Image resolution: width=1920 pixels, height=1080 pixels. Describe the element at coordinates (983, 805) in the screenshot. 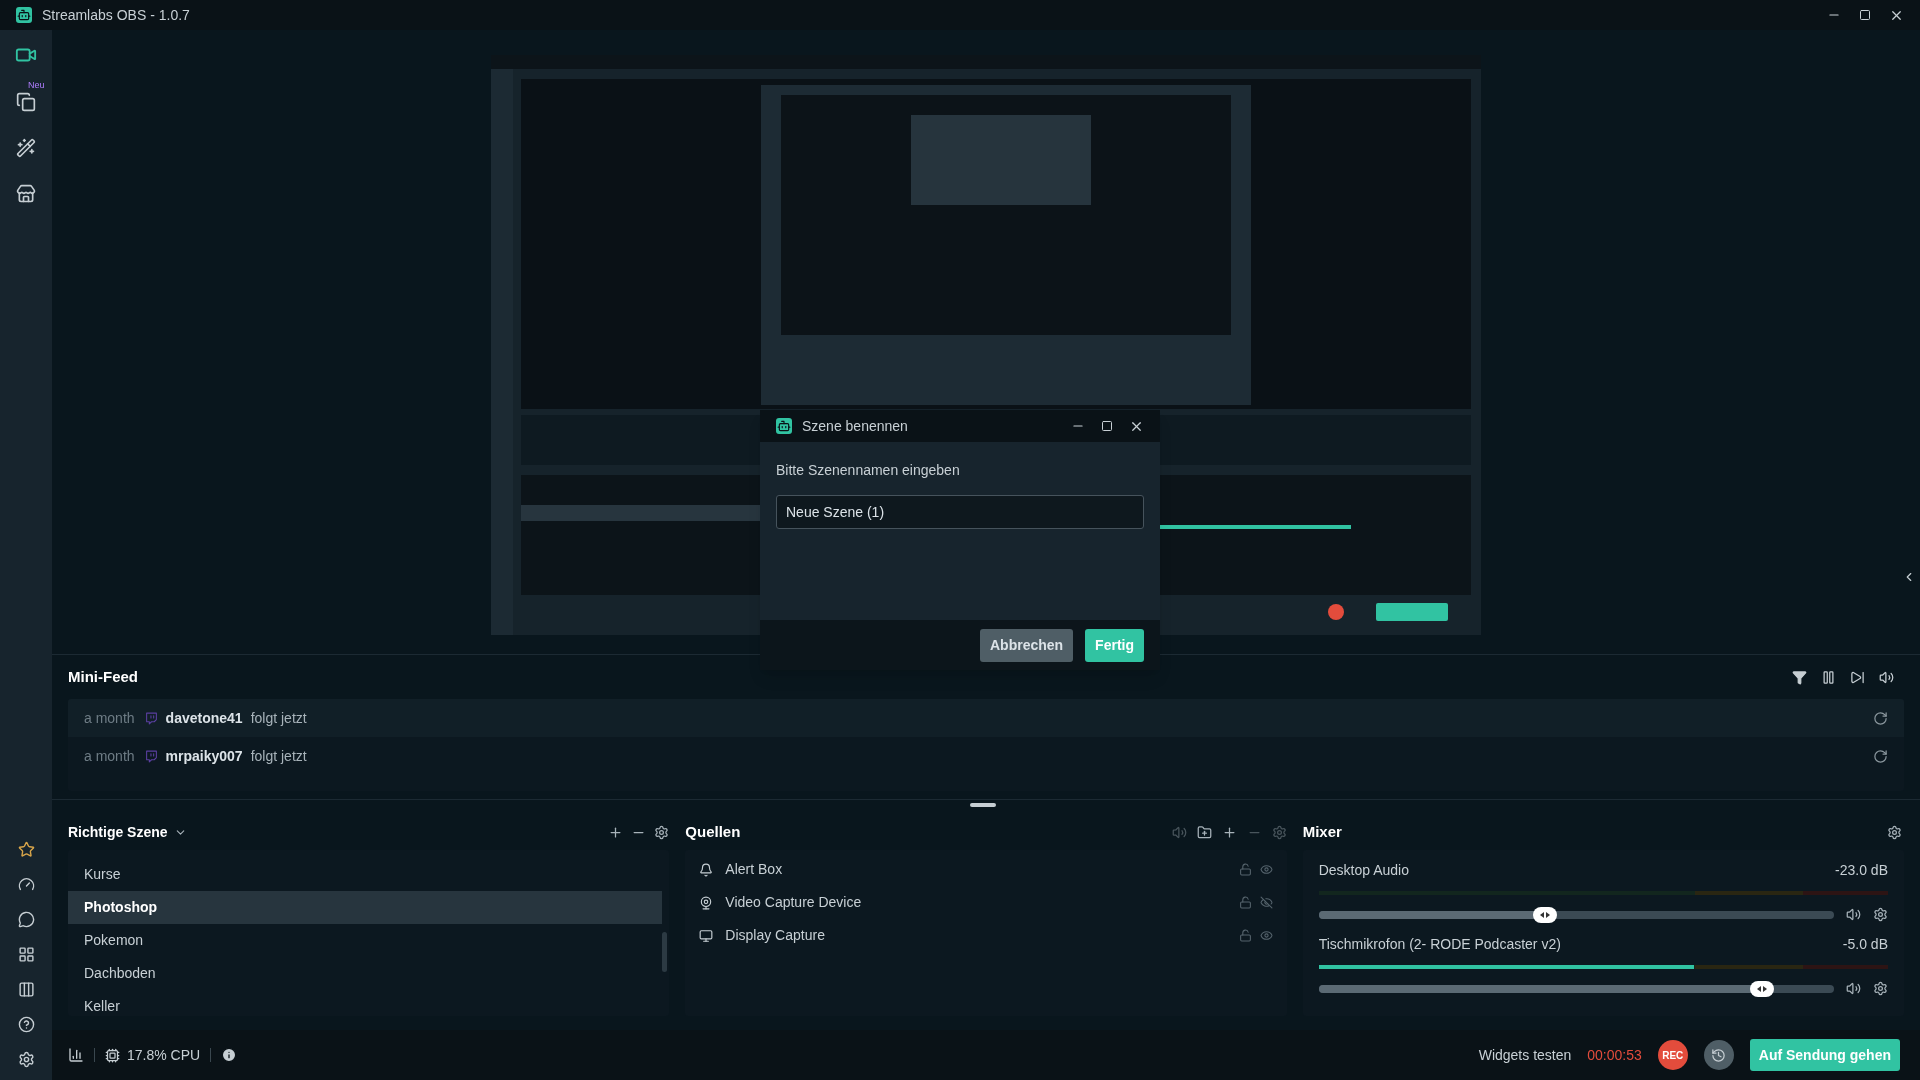

I see `drag-handle` at that location.